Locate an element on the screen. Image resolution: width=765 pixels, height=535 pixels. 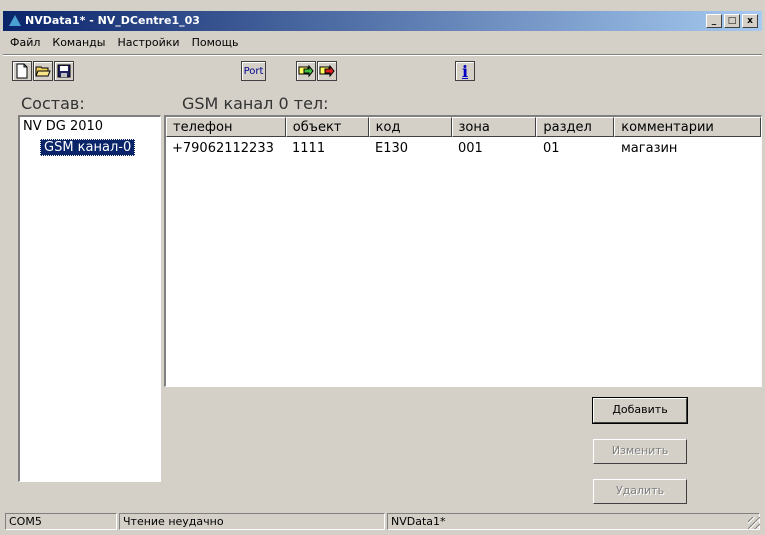
column-section: раздел is located at coordinates (575, 127).